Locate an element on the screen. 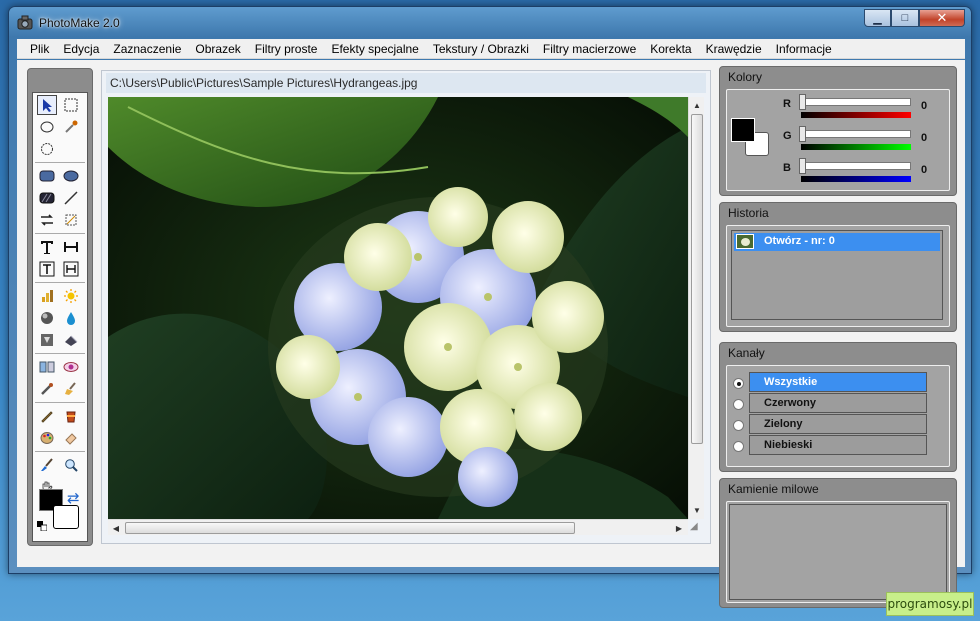  maximize-button: □ is located at coordinates (905, 18).